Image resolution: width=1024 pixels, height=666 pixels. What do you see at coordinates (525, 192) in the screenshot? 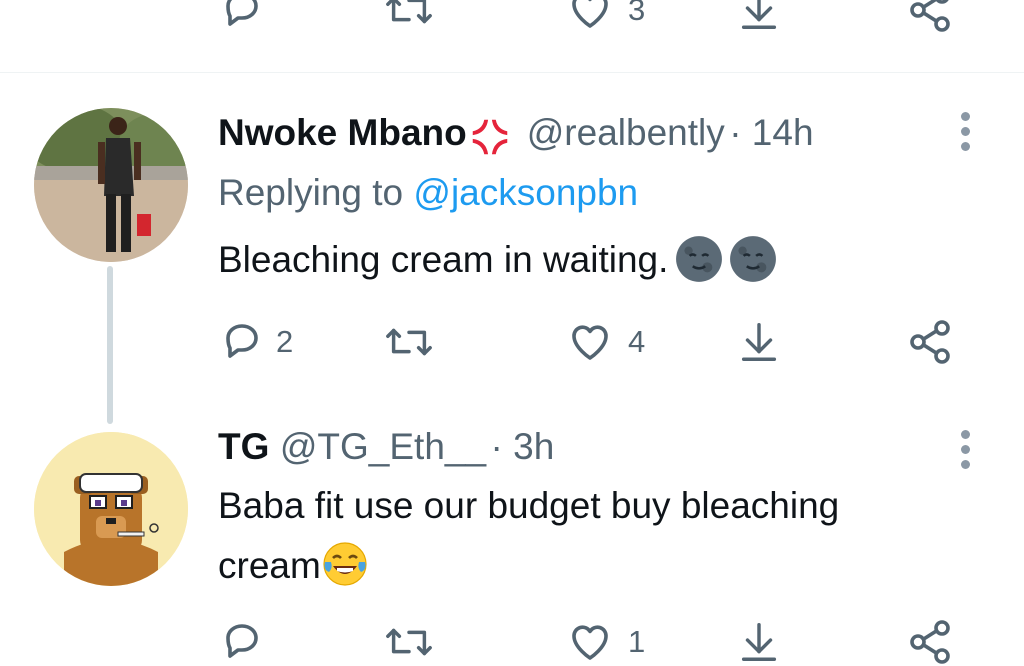
I see `replying-to-handle: @jacksonpbn` at bounding box center [525, 192].